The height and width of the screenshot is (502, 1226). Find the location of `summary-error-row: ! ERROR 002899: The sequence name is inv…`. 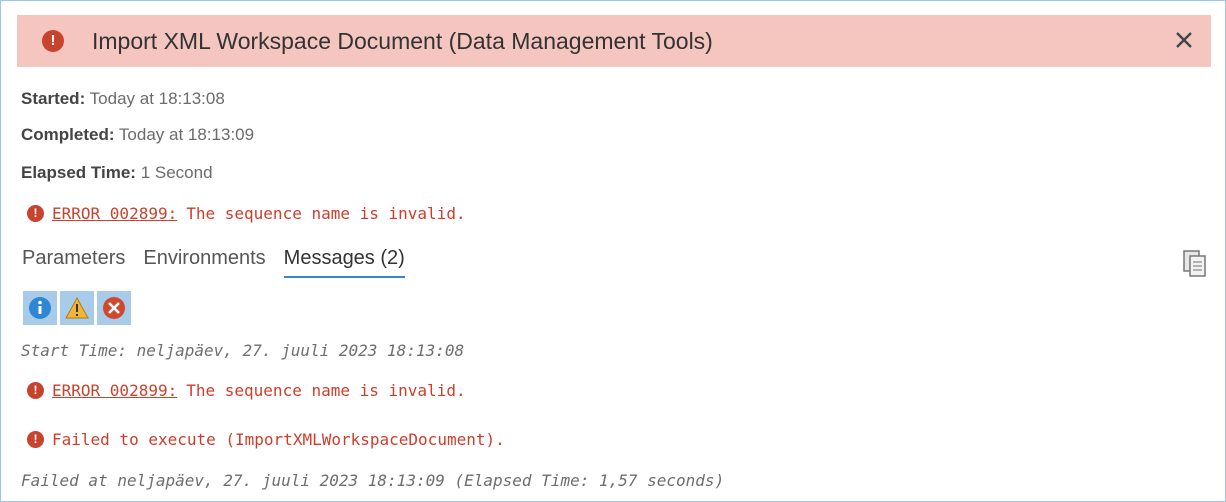

summary-error-row: ! ERROR 002899: The sequence name is inv… is located at coordinates (246, 213).